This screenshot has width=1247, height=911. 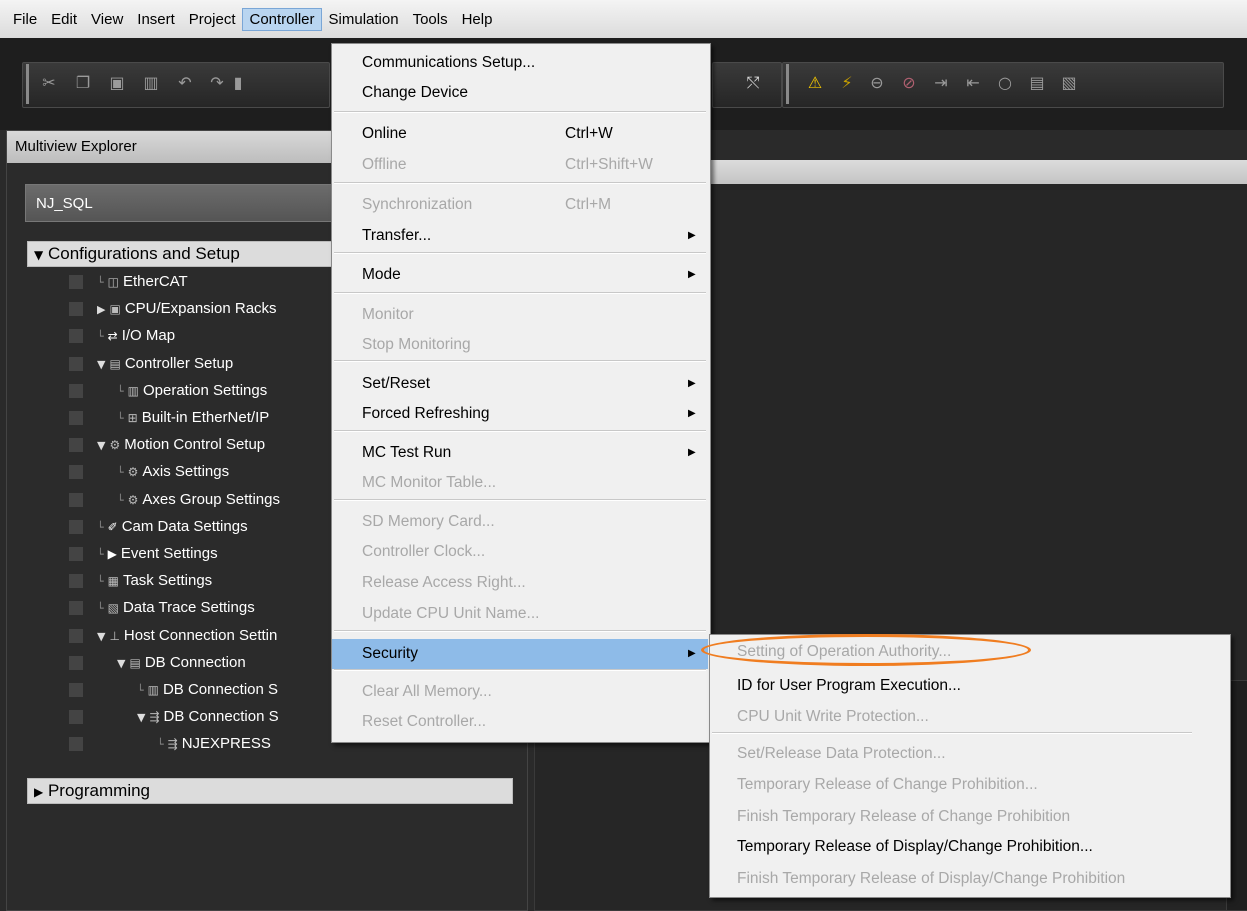 I want to click on rebuild-icon: ▧, so click(x=1069, y=83).